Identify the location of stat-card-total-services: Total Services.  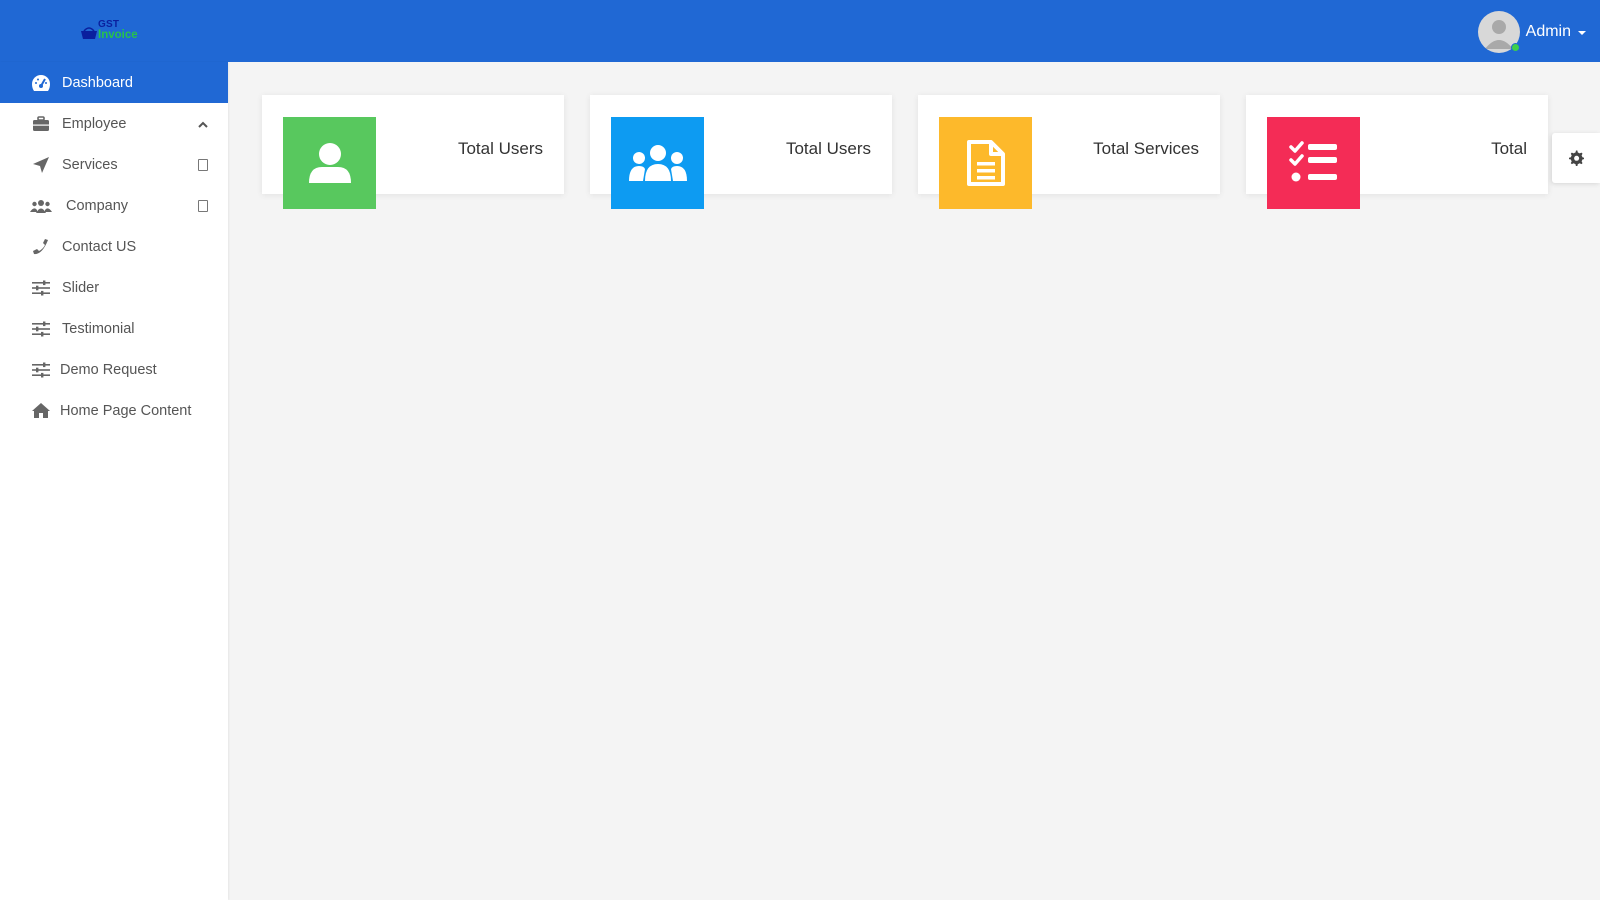
(1069, 152).